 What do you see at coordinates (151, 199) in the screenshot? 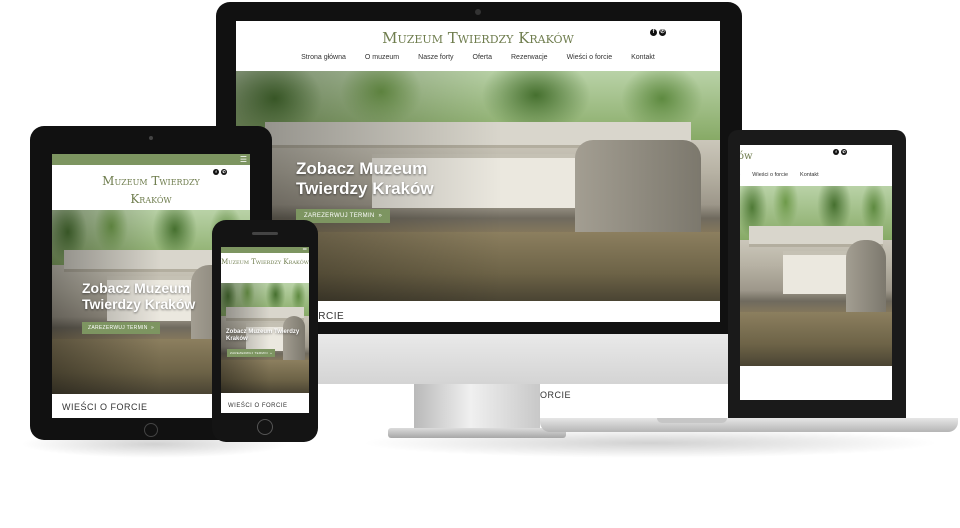
I see `tablet-brand-line2: Kraków` at bounding box center [151, 199].